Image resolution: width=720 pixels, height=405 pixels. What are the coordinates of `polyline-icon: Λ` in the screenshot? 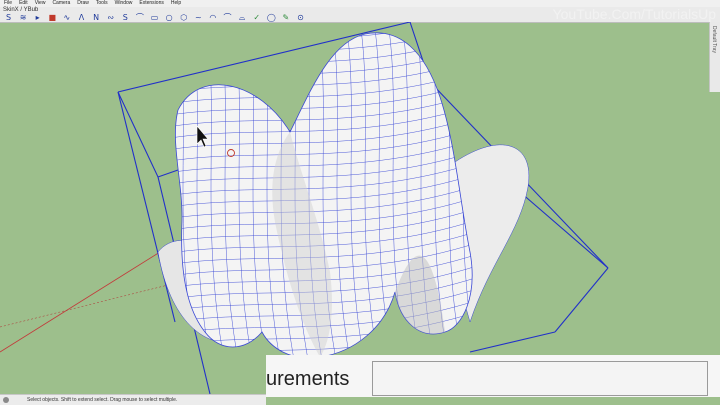 It's located at (81, 17).